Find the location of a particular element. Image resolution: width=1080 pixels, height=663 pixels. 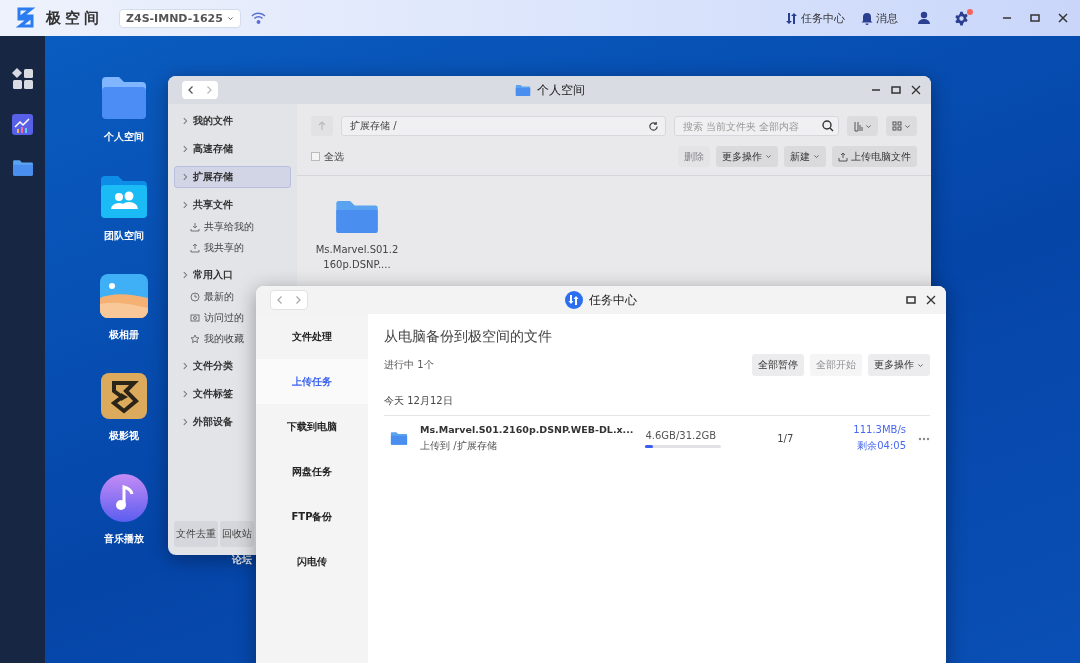

select-all-checkbox: 全选 is located at coordinates (327, 156).